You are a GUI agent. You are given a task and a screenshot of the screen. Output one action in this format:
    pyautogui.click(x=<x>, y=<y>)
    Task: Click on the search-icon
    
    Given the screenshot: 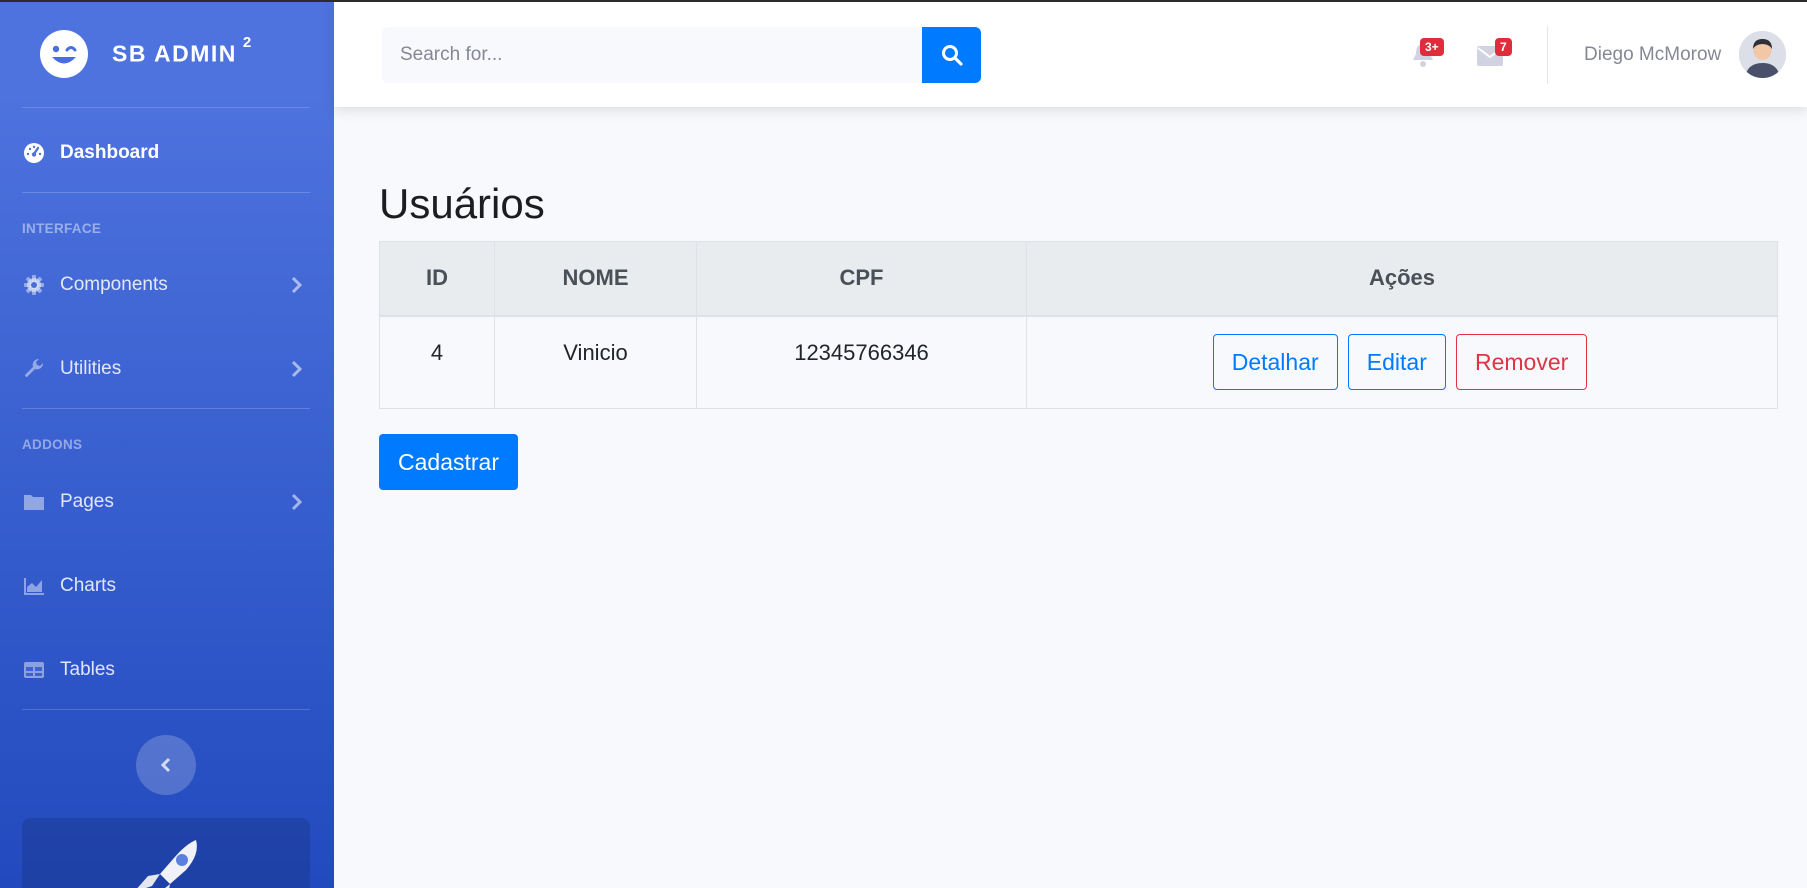 What is the action you would take?
    pyautogui.click(x=952, y=55)
    